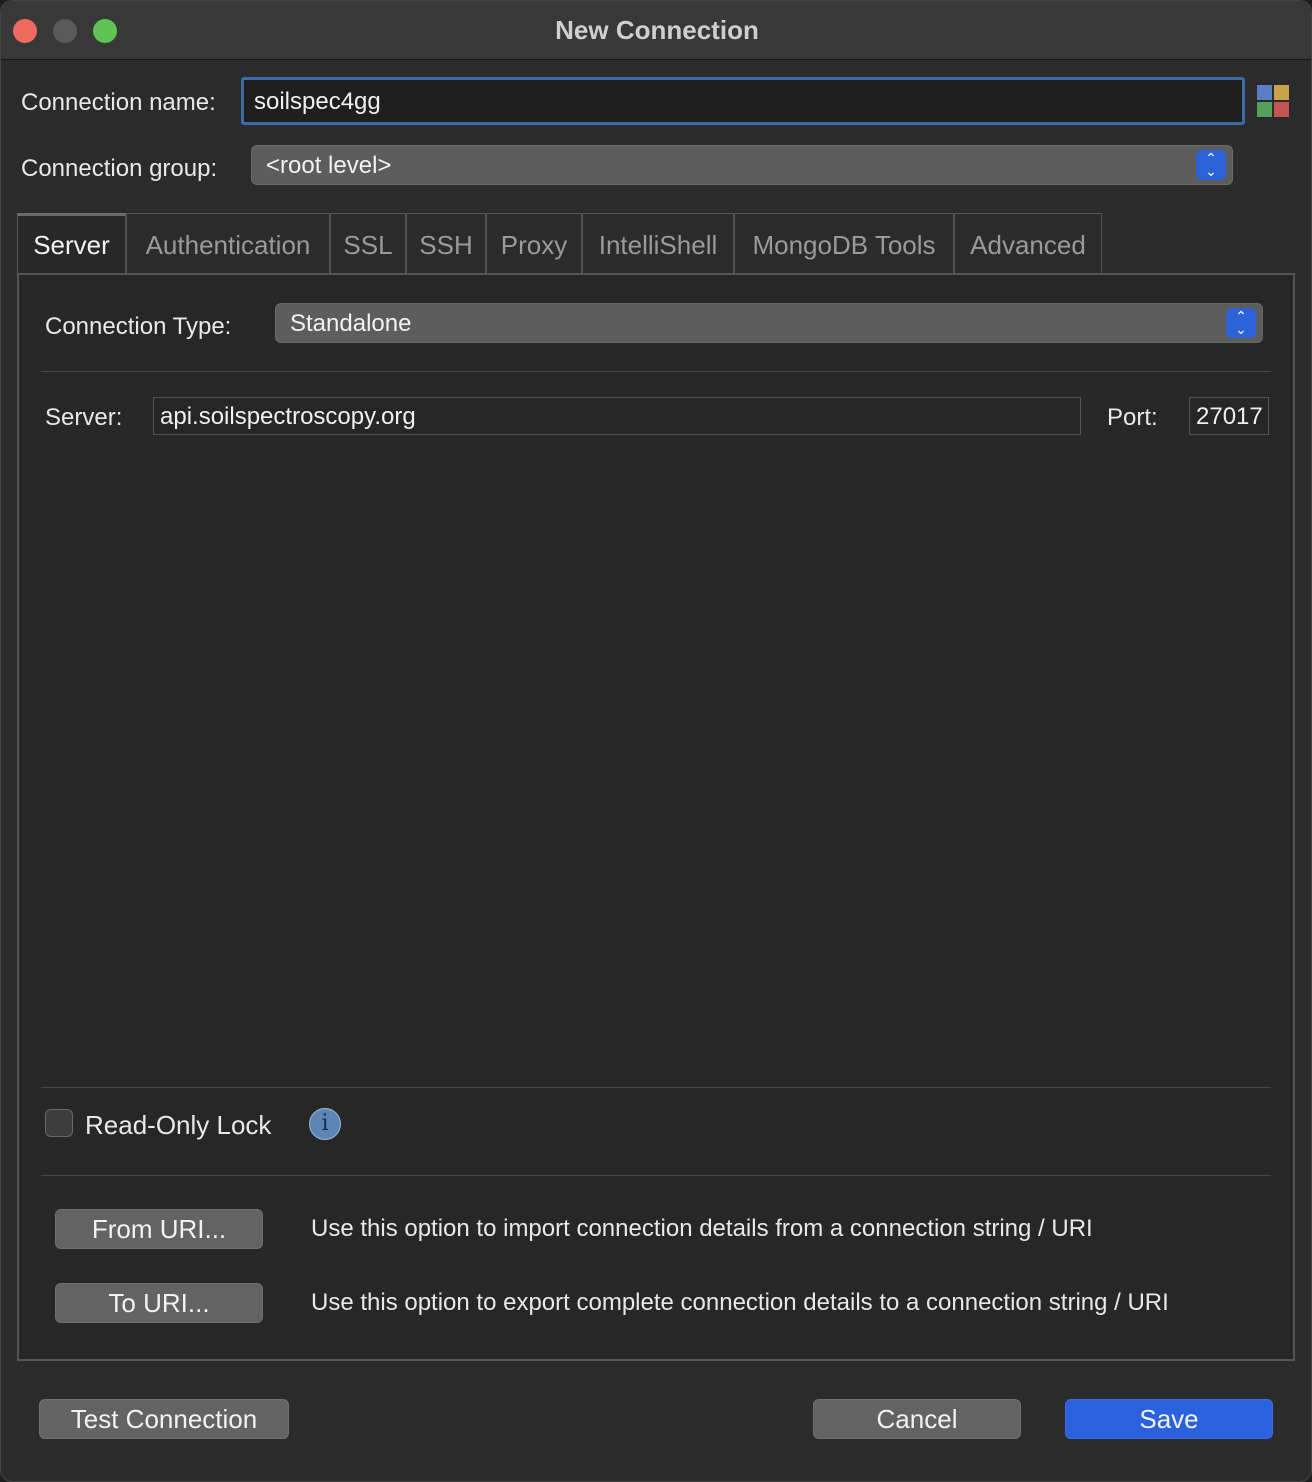  What do you see at coordinates (138, 326) in the screenshot?
I see `connection-type-label: Connection Type:` at bounding box center [138, 326].